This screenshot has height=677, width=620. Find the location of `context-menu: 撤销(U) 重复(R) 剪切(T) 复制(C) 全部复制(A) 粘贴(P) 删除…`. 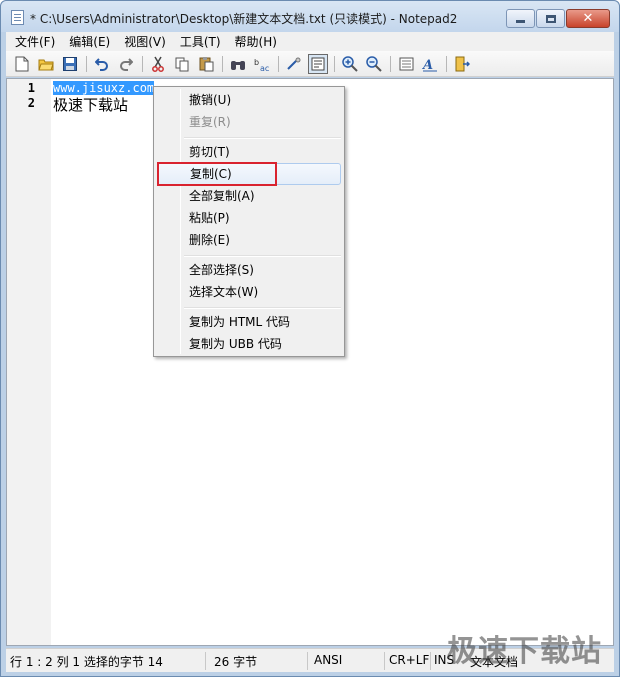

context-menu: 撤销(U) 重复(R) 剪切(T) 复制(C) 全部复制(A) 粘贴(P) 删除… is located at coordinates (249, 221).